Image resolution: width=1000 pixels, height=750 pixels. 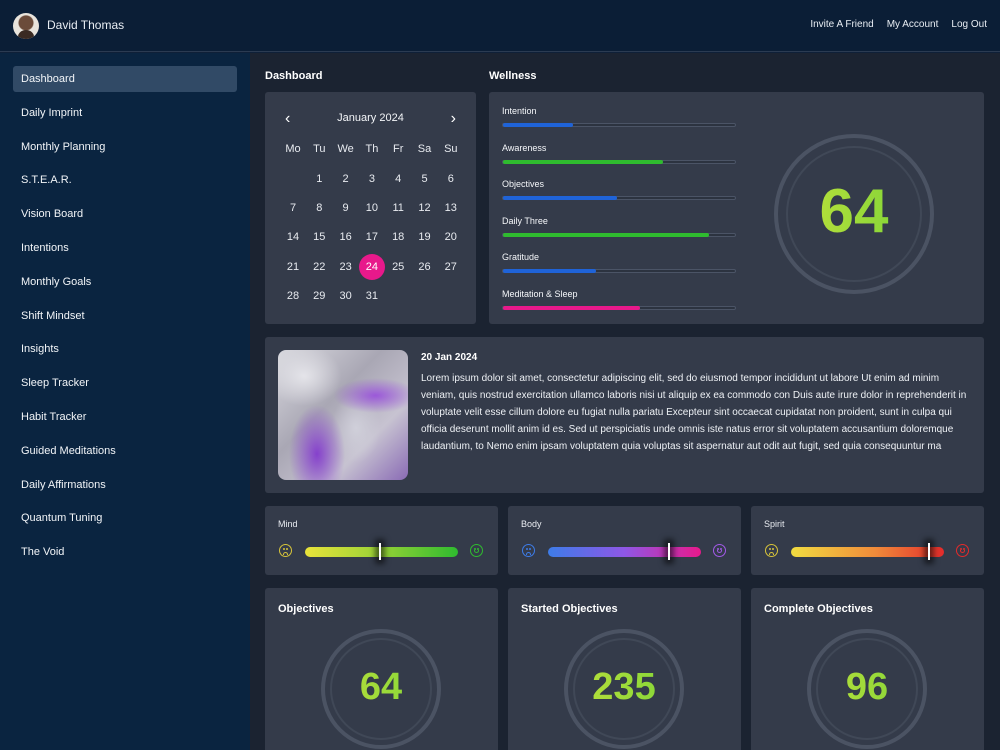 I want to click on sidebar-item-sleep-tracker: Sleep Tracker, so click(x=125, y=383).